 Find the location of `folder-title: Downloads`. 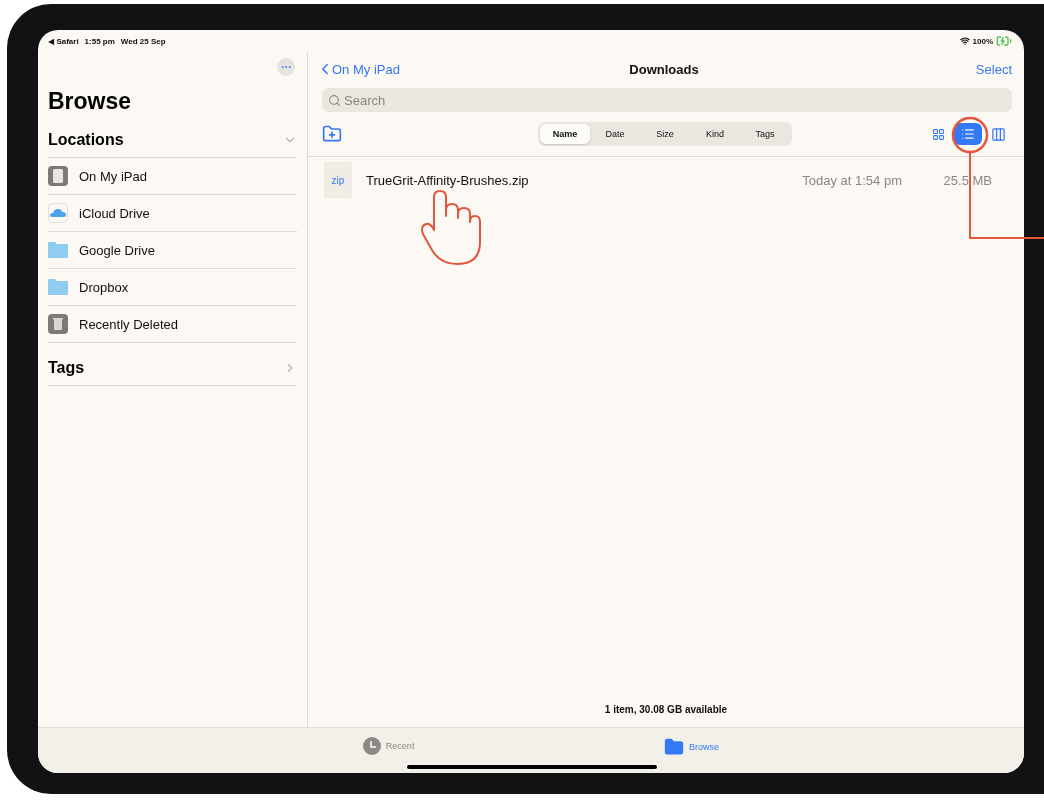

folder-title: Downloads is located at coordinates (664, 69).